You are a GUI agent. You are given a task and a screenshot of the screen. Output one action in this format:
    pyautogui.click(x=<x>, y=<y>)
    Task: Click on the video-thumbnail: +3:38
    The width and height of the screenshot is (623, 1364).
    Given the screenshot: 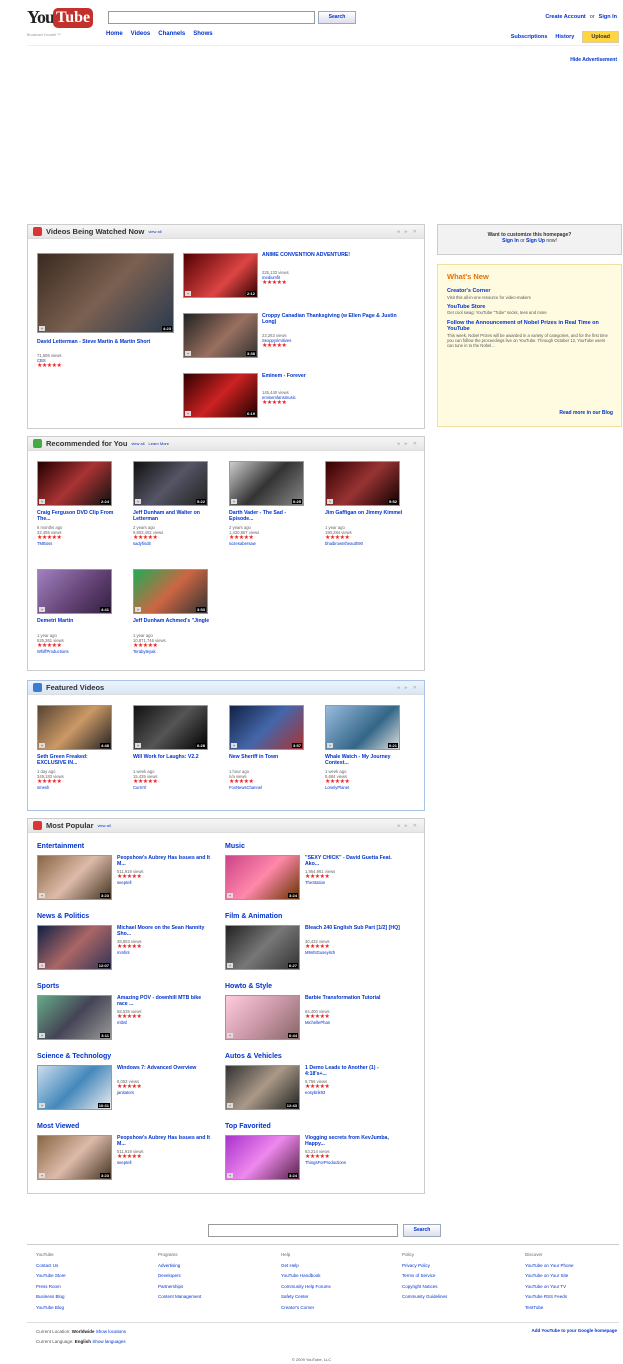 What is the action you would take?
    pyautogui.click(x=220, y=335)
    